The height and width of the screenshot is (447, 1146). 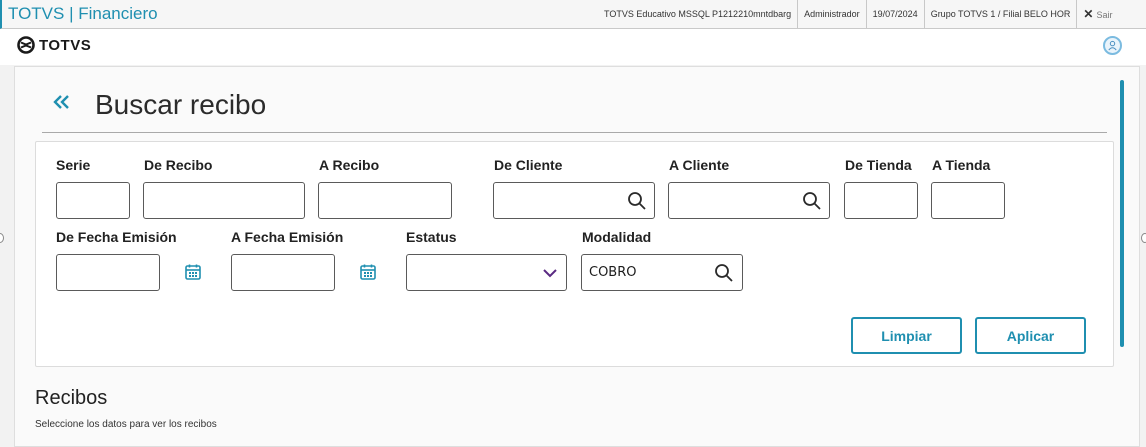 I want to click on exit-label: Sair, so click(x=1104, y=15).